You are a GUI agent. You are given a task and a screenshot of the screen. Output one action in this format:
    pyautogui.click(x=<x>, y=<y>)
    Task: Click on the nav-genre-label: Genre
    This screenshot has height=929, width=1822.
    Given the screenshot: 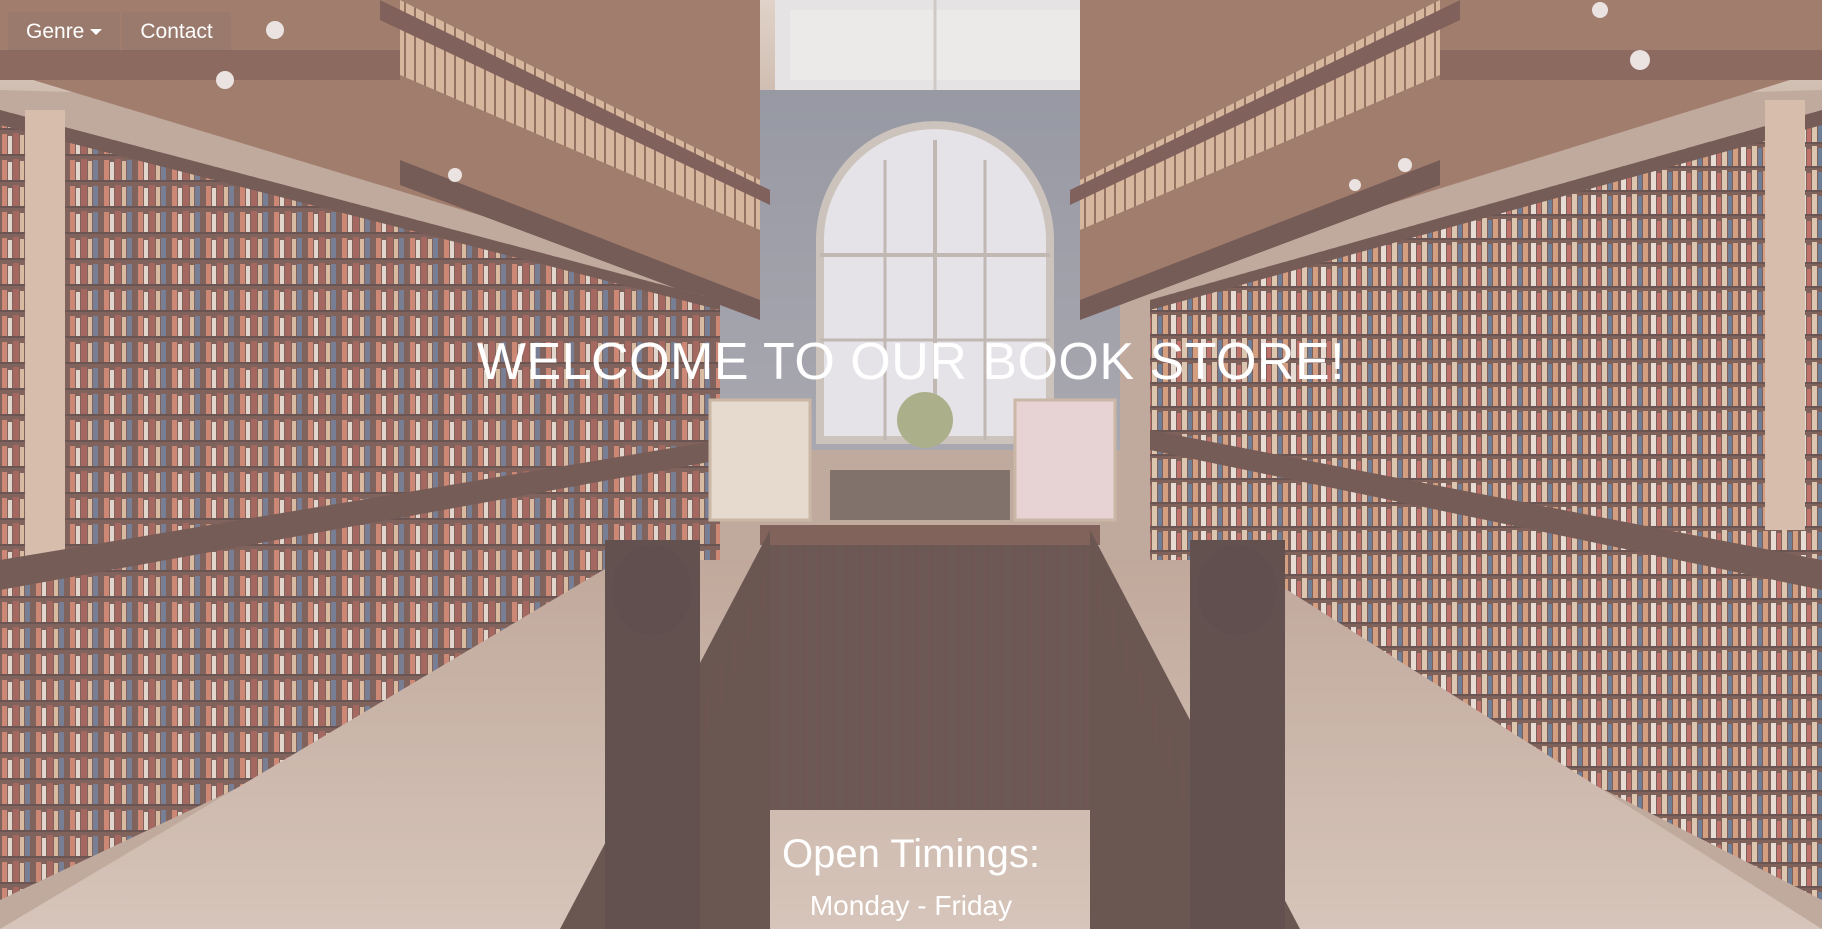 What is the action you would take?
    pyautogui.click(x=55, y=31)
    